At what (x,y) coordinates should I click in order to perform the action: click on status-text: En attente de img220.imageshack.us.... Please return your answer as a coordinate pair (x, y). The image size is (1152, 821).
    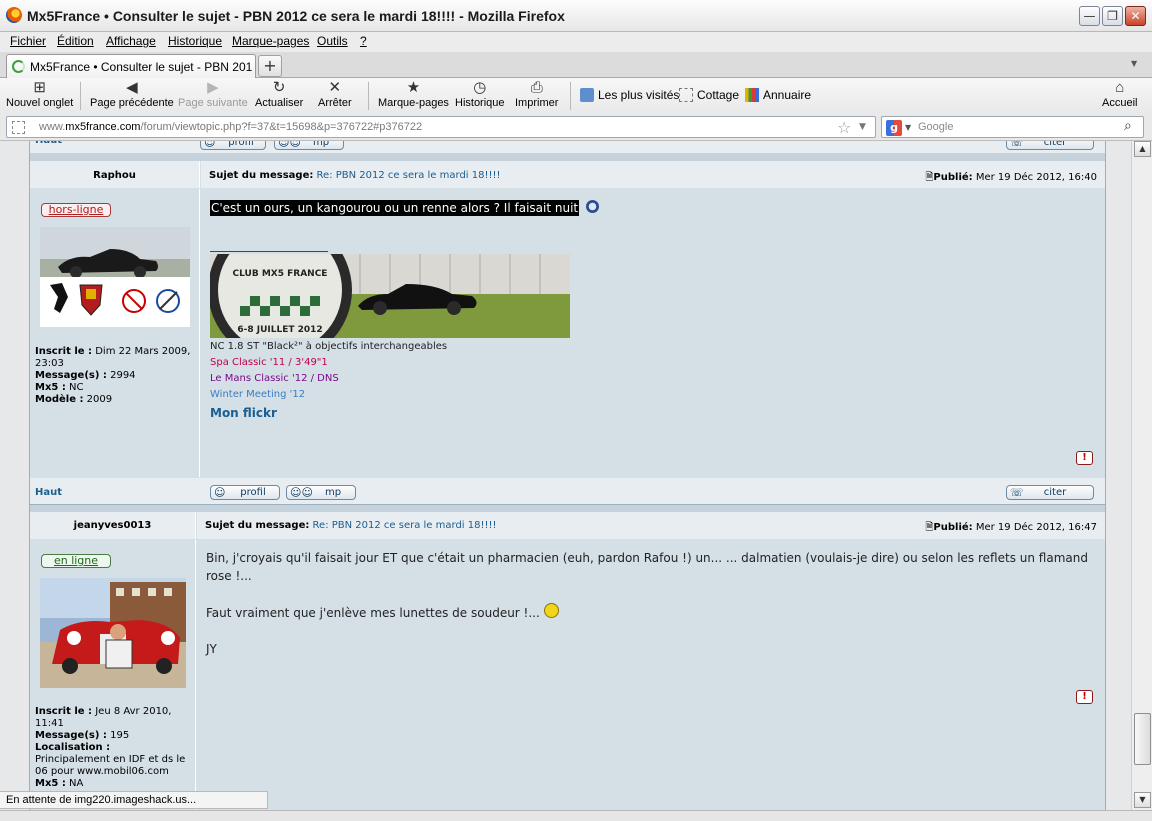
    Looking at the image, I should click on (134, 800).